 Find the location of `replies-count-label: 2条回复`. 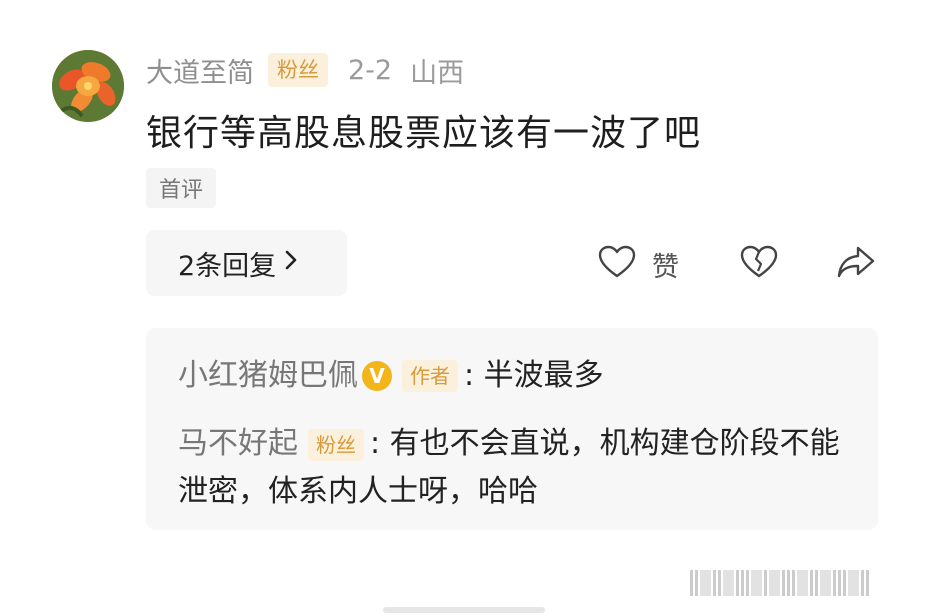

replies-count-label: 2条回复 is located at coordinates (227, 266).